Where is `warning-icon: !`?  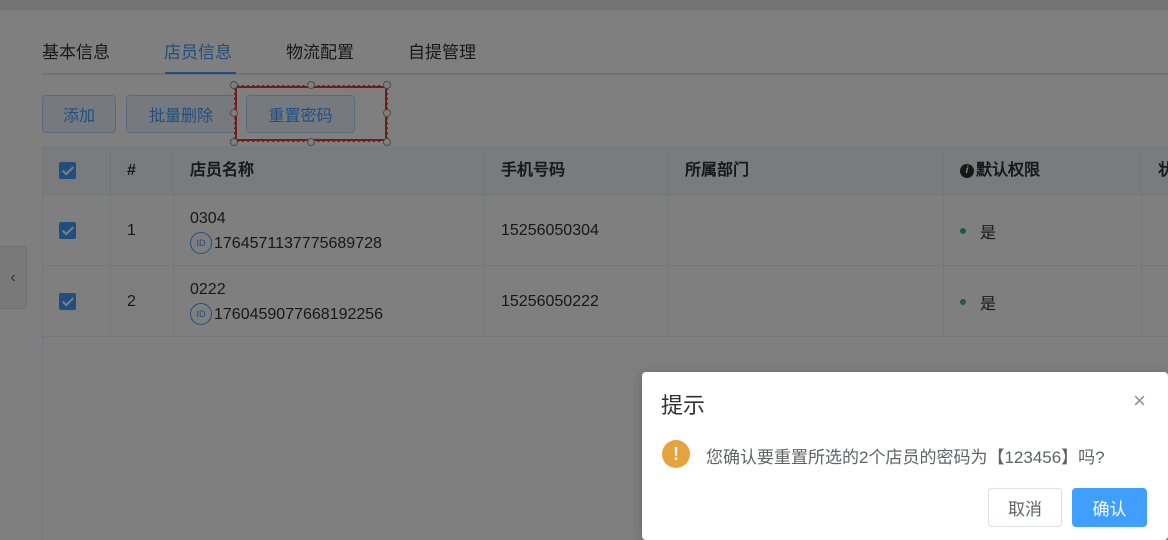 warning-icon: ! is located at coordinates (676, 454).